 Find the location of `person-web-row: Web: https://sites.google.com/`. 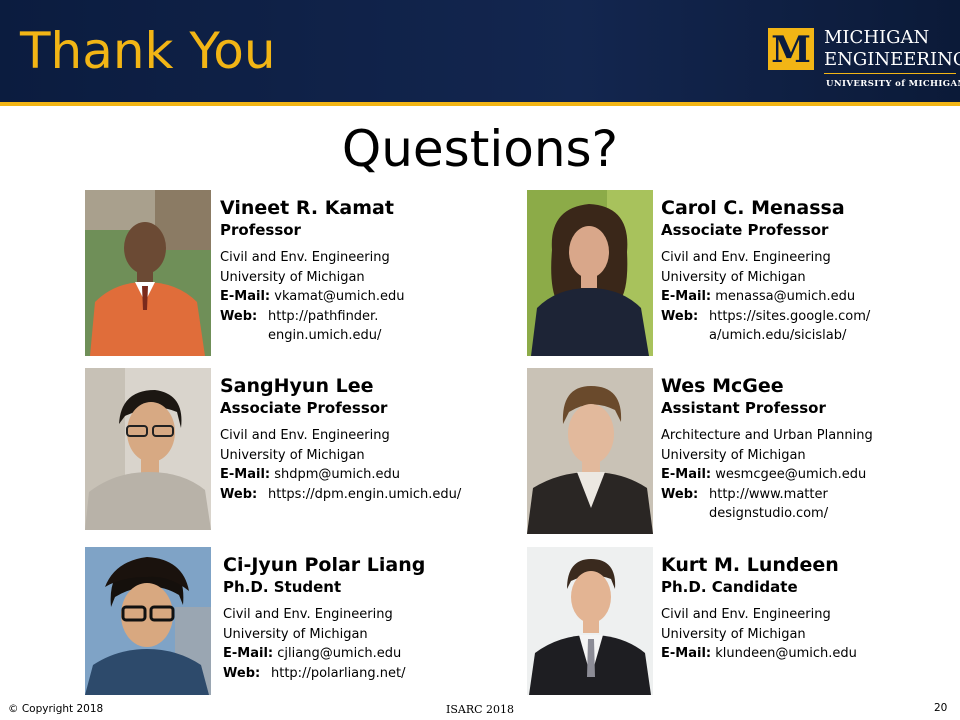

person-web-row: Web: https://sites.google.com/ is located at coordinates (765, 317).